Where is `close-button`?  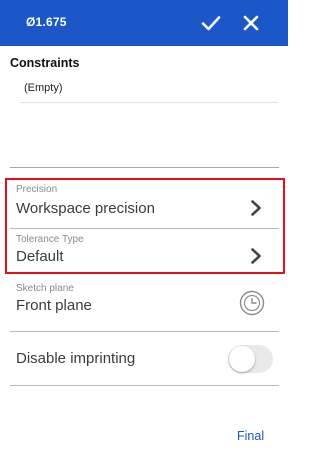 close-button is located at coordinates (251, 23).